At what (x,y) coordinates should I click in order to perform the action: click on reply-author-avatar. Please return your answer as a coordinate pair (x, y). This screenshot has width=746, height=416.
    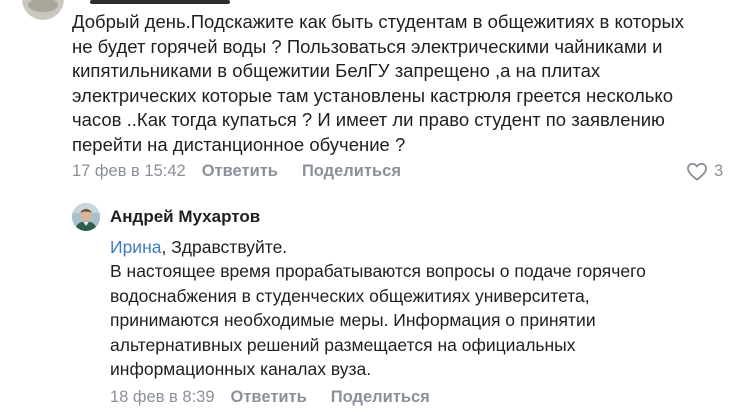
    Looking at the image, I should click on (86, 217).